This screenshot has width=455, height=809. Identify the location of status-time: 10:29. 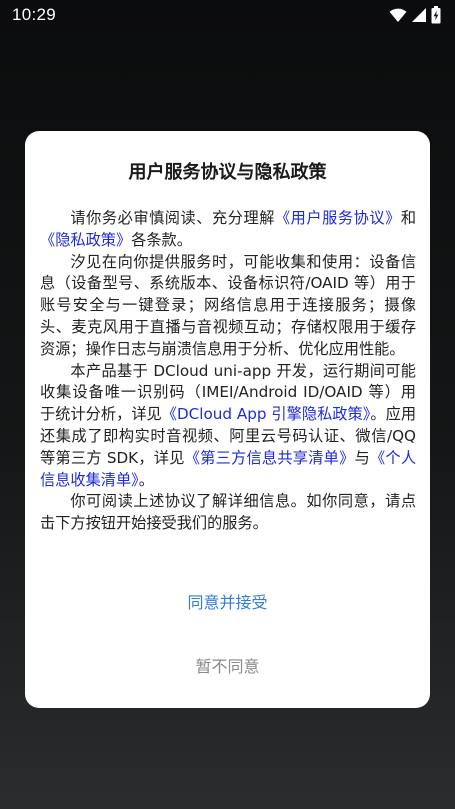
(34, 14).